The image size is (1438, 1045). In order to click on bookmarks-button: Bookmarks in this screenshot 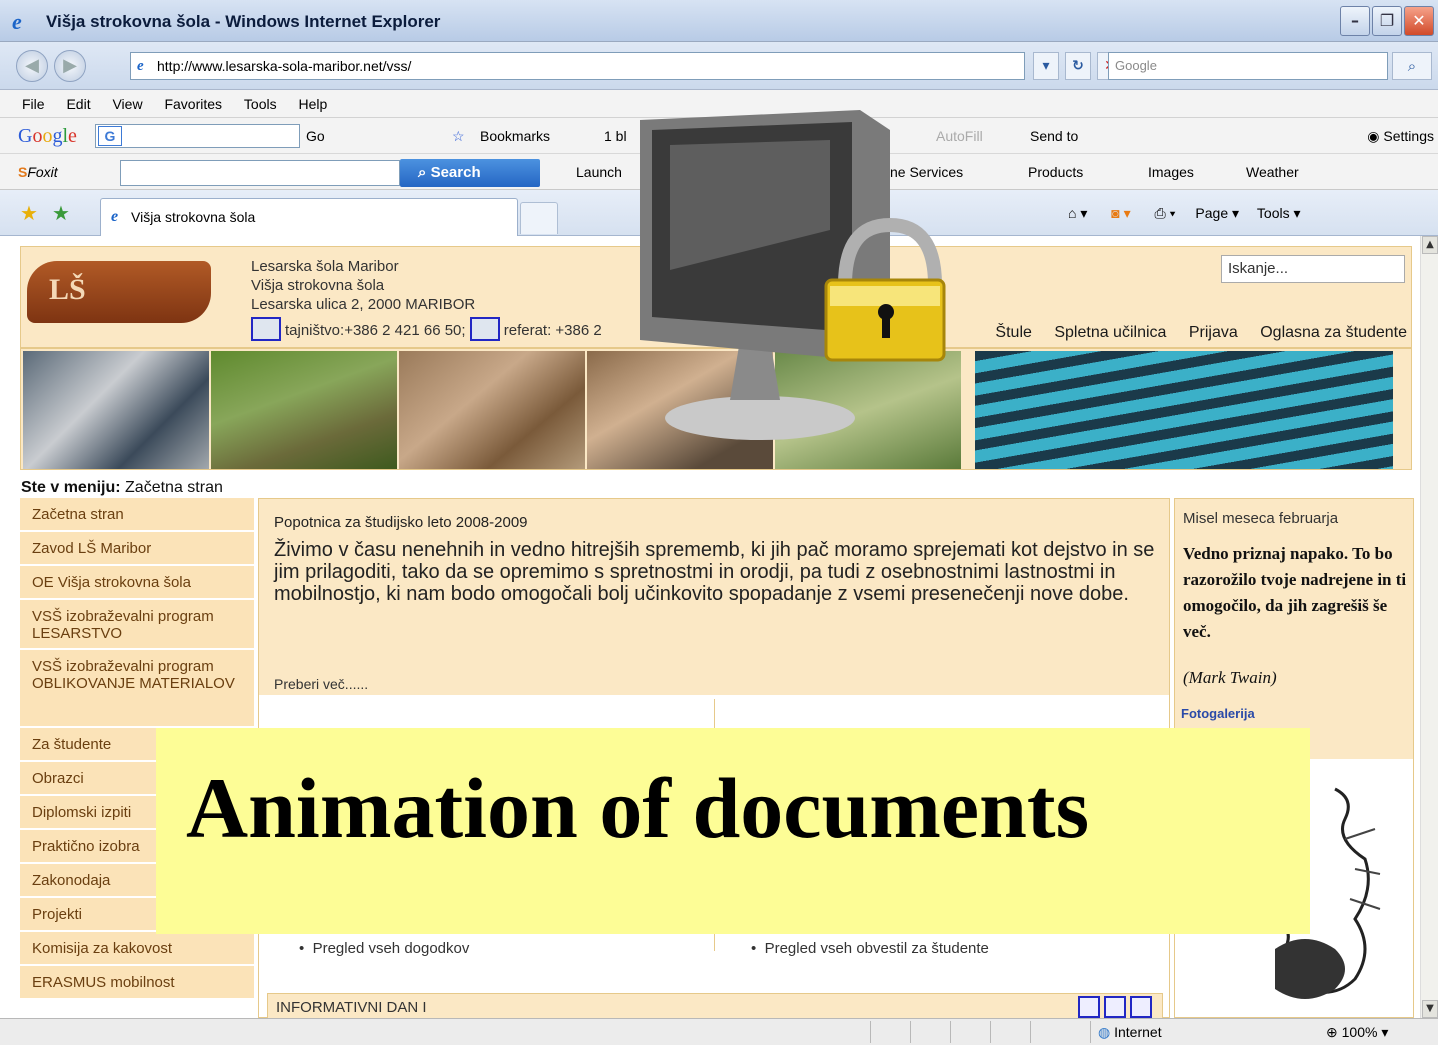, I will do `click(515, 136)`.